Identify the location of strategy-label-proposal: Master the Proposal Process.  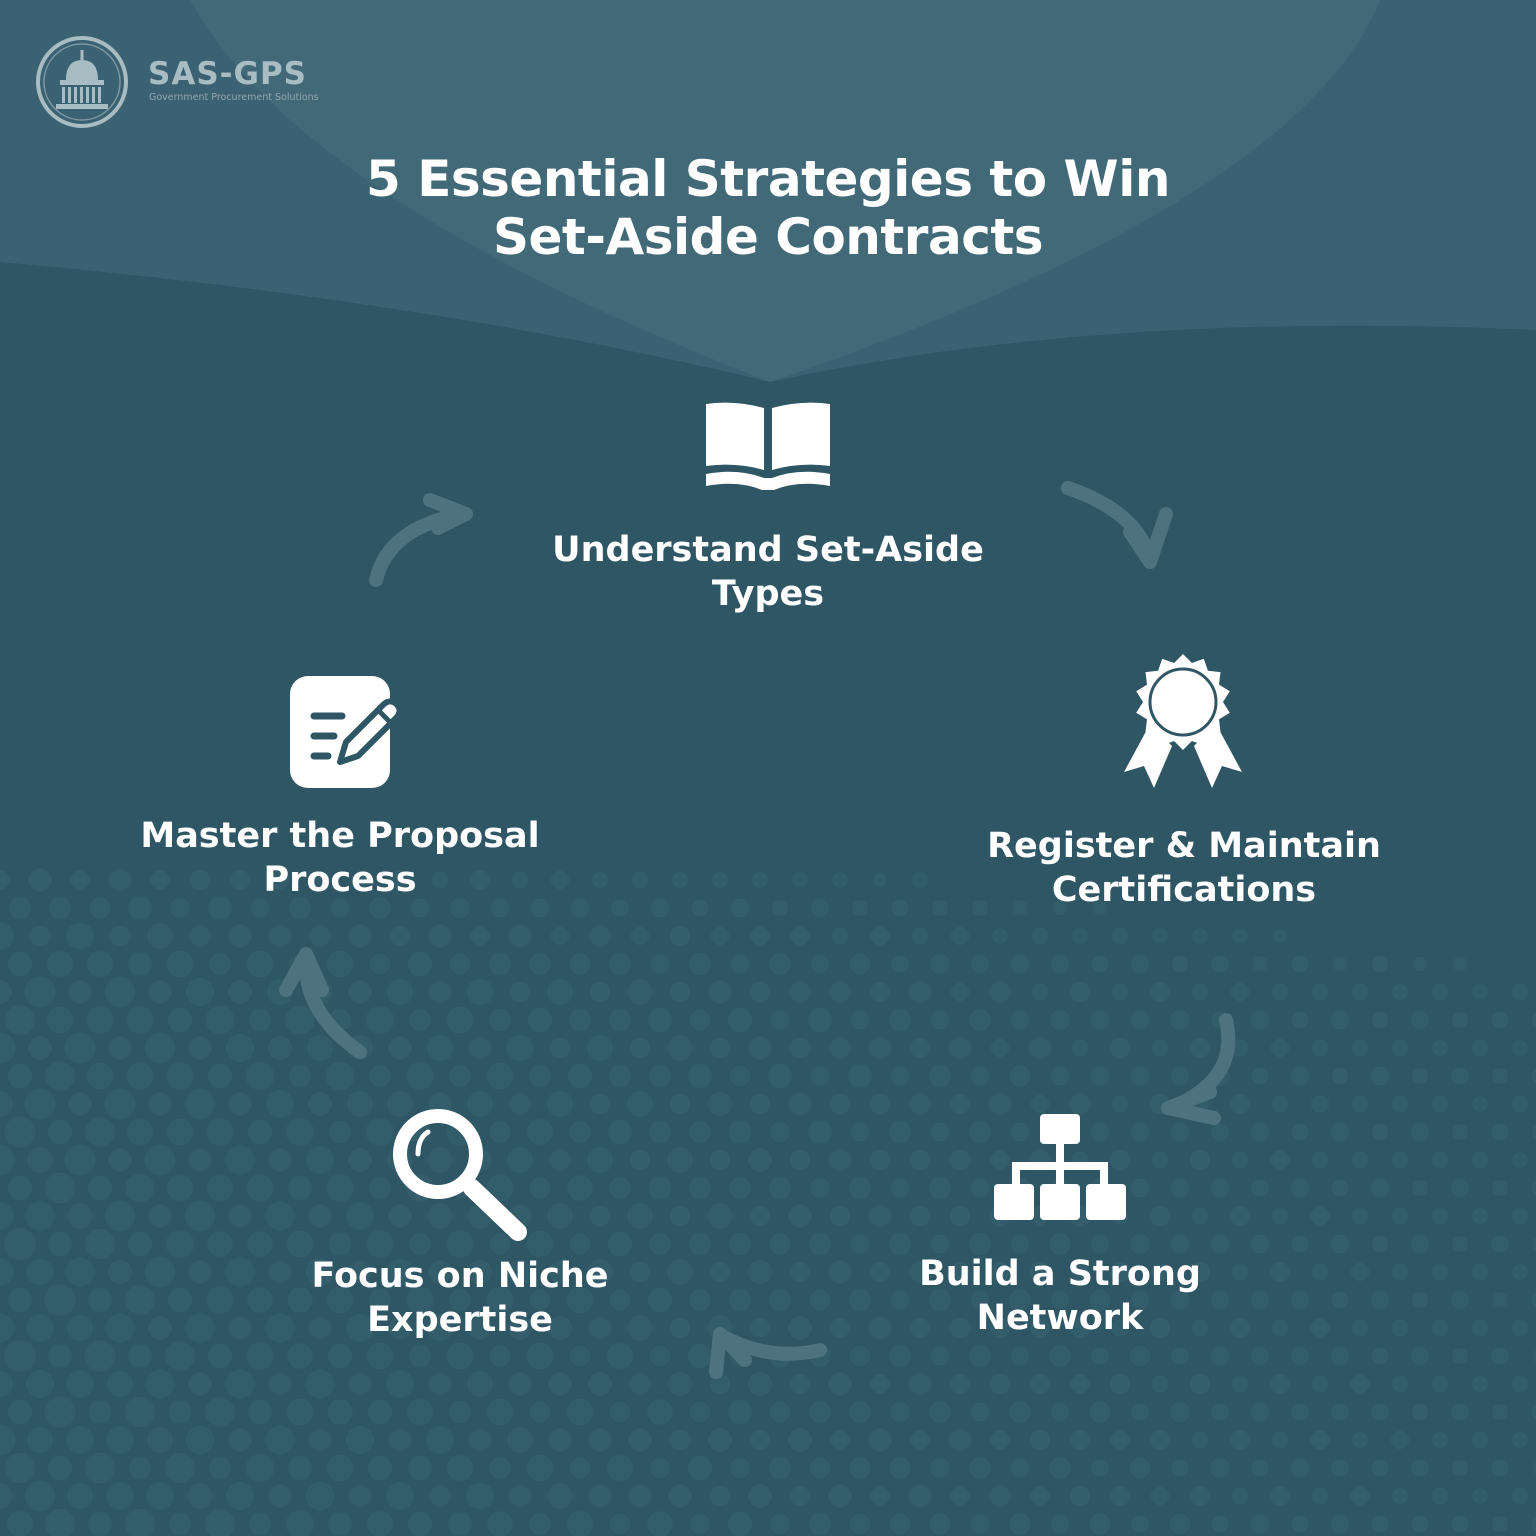
(340, 858).